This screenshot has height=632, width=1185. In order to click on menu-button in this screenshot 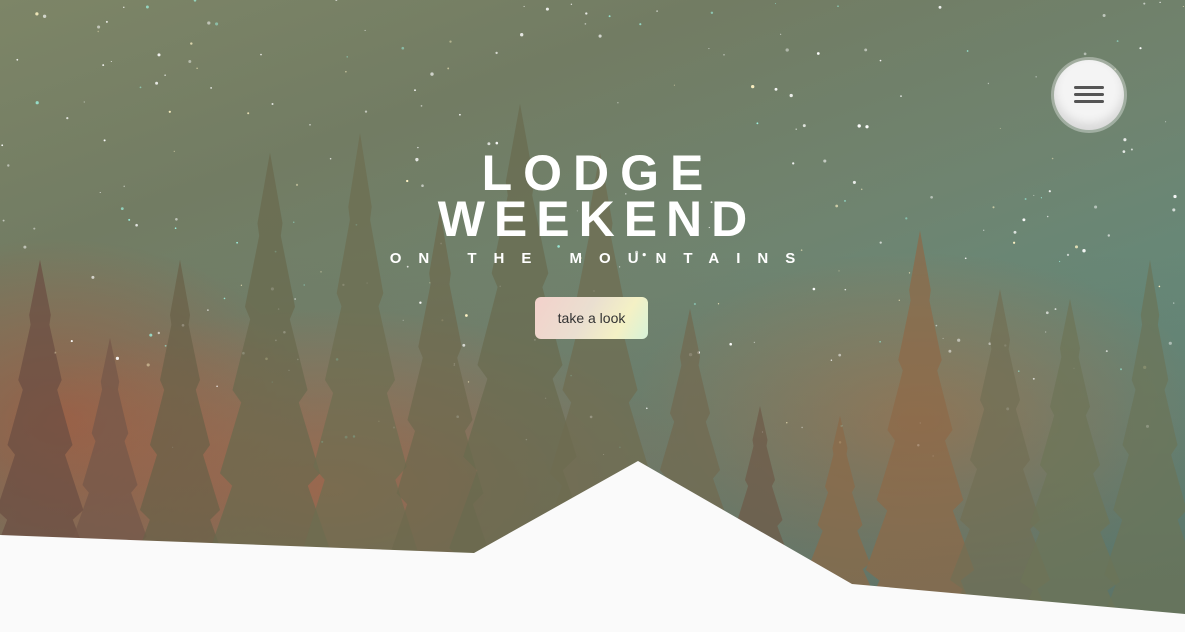, I will do `click(1089, 95)`.